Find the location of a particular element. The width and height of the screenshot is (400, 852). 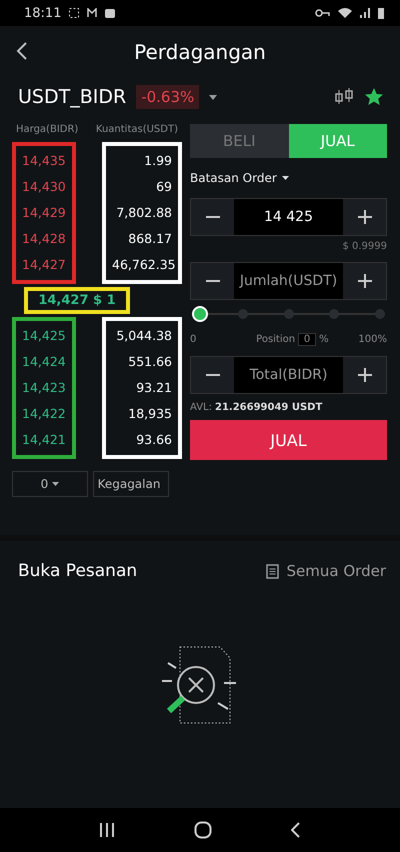

bid-price: 14,425 is located at coordinates (44, 336).